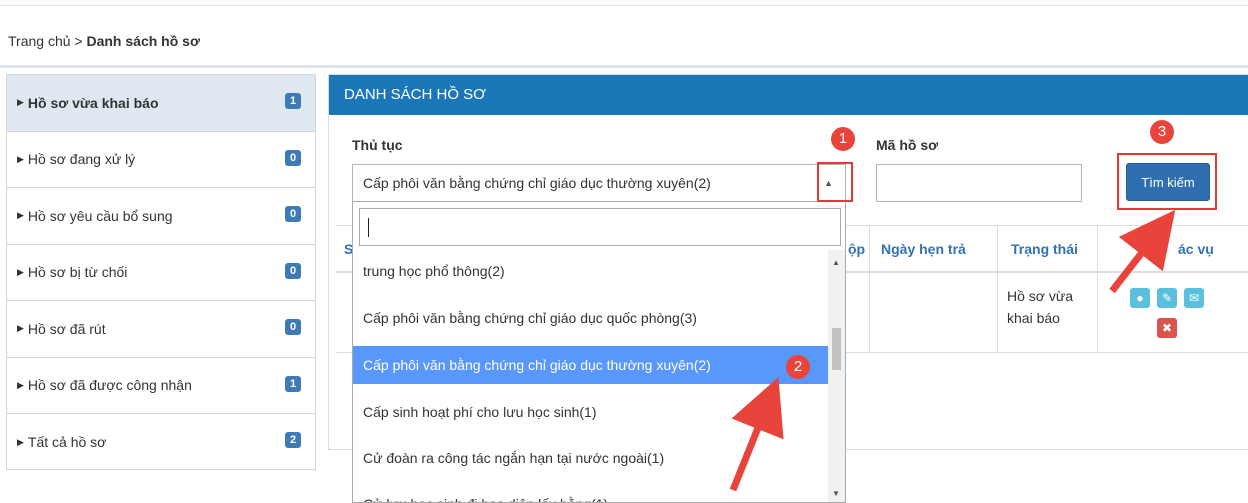  What do you see at coordinates (1142, 251) in the screenshot?
I see `arrow-to-search` at bounding box center [1142, 251].